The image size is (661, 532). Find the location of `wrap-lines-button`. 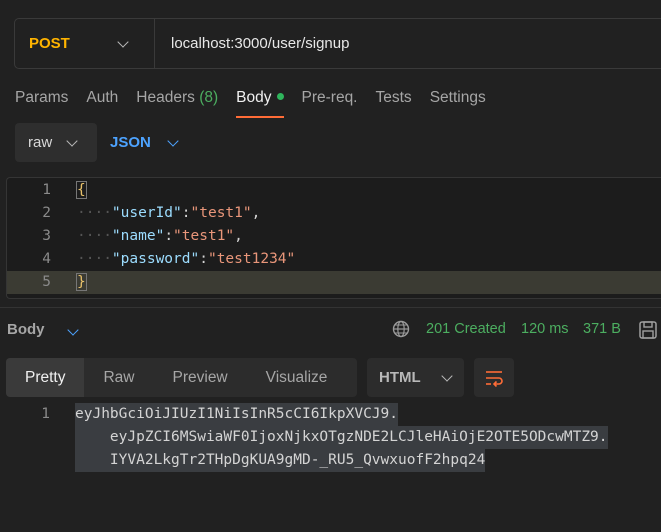

wrap-lines-button is located at coordinates (494, 377).